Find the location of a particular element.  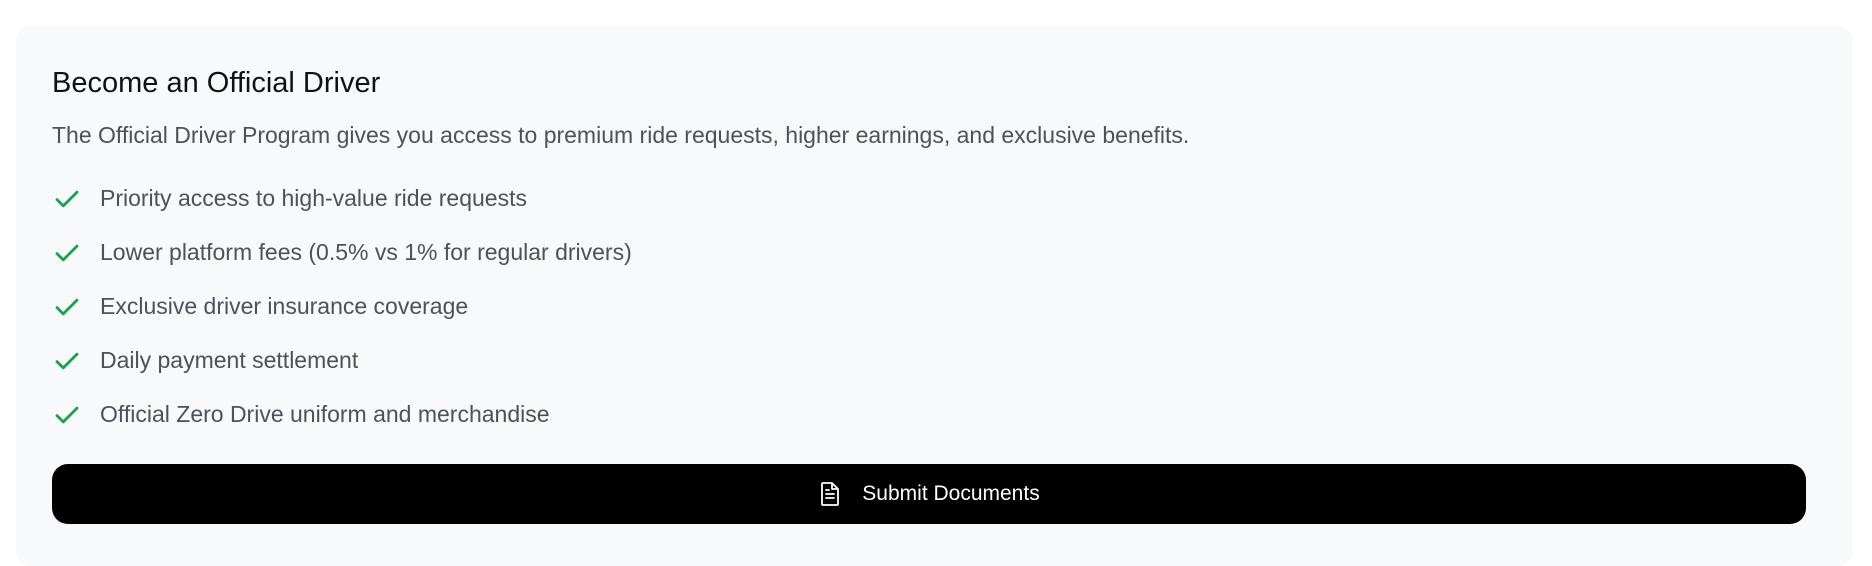

benefit-label: Daily payment settlement is located at coordinates (229, 359).